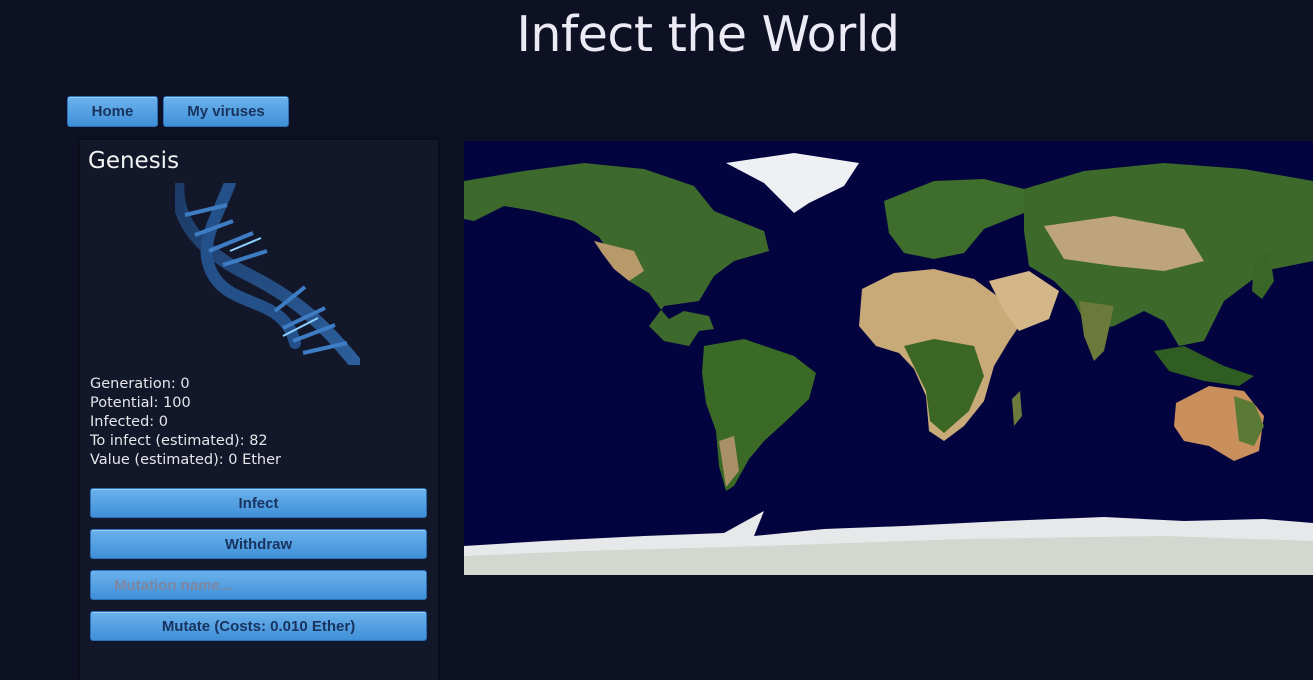  I want to click on stat-generation: Generation: 0, so click(140, 384).